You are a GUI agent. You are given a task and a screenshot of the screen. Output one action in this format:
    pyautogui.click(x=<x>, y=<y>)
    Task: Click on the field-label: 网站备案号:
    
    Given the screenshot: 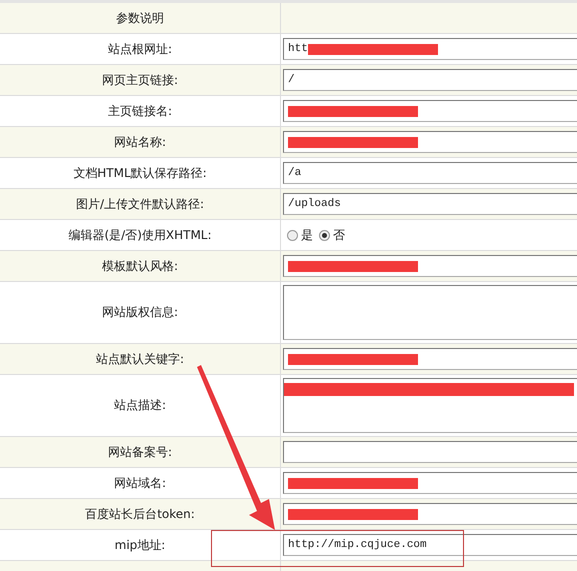 What is the action you would take?
    pyautogui.click(x=140, y=452)
    